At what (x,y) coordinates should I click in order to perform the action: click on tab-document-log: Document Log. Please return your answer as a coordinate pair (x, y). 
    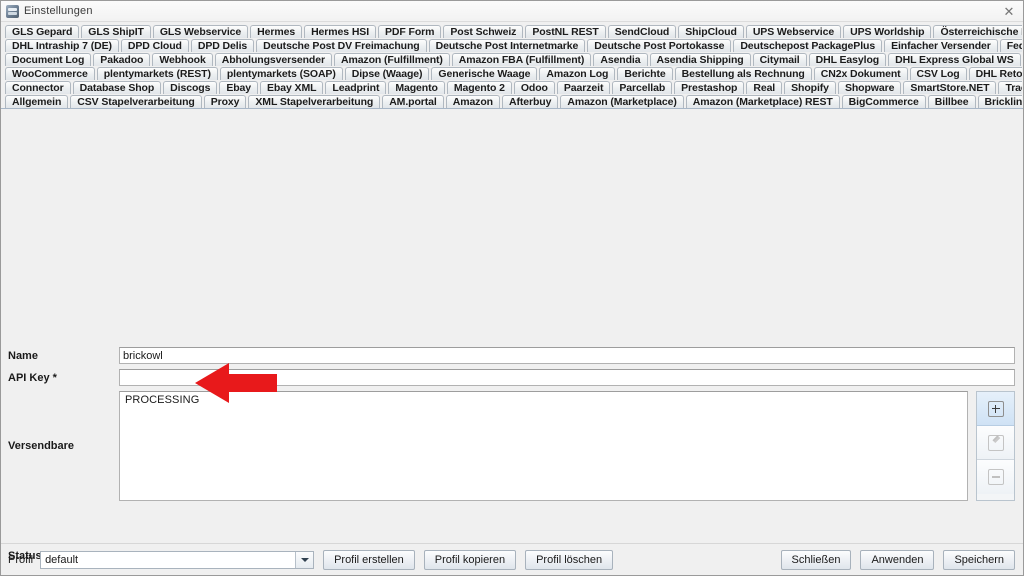
    Looking at the image, I should click on (48, 59).